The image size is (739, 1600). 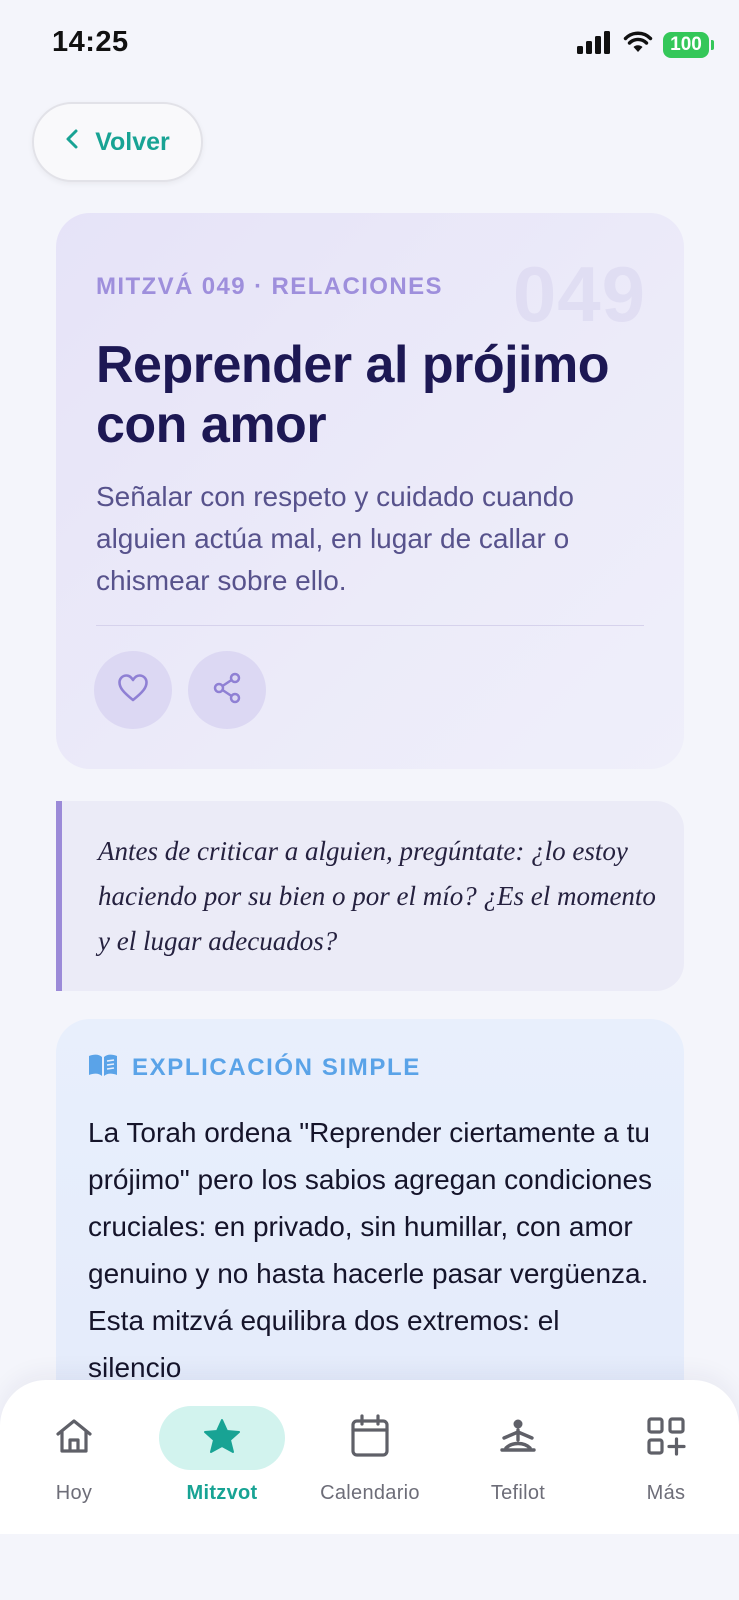 What do you see at coordinates (579, 294) in the screenshot?
I see `mitzva-number-watermark: 049` at bounding box center [579, 294].